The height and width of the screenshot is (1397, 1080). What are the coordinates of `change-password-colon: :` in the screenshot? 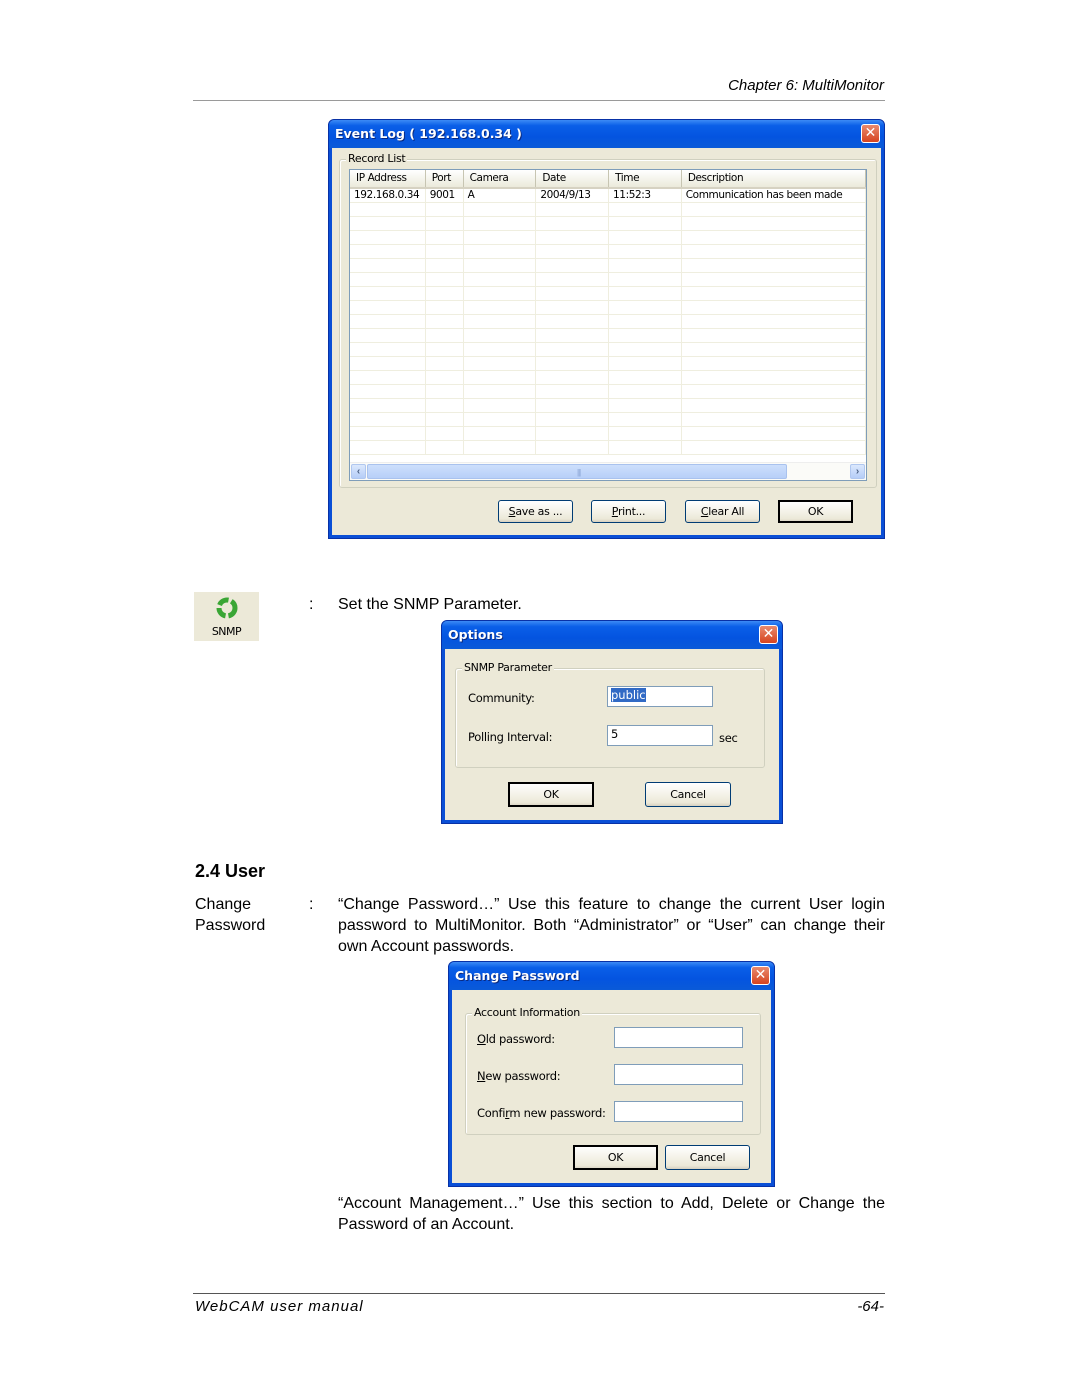 It's located at (311, 904).